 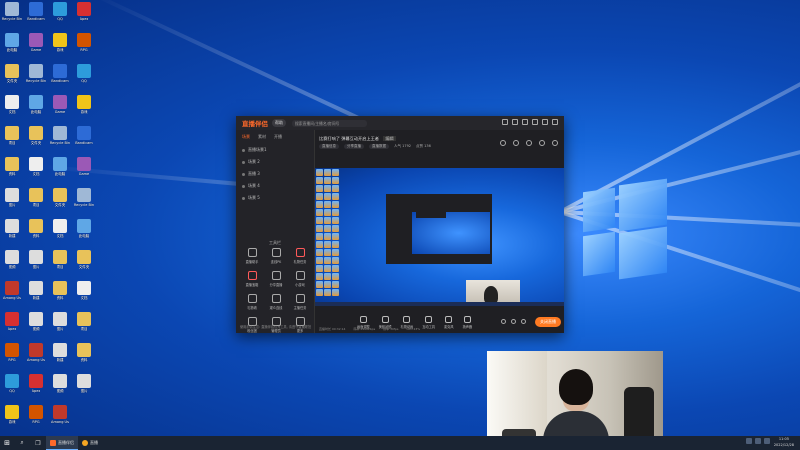 What do you see at coordinates (505, 122) in the screenshot?
I see `avatar-icon` at bounding box center [505, 122].